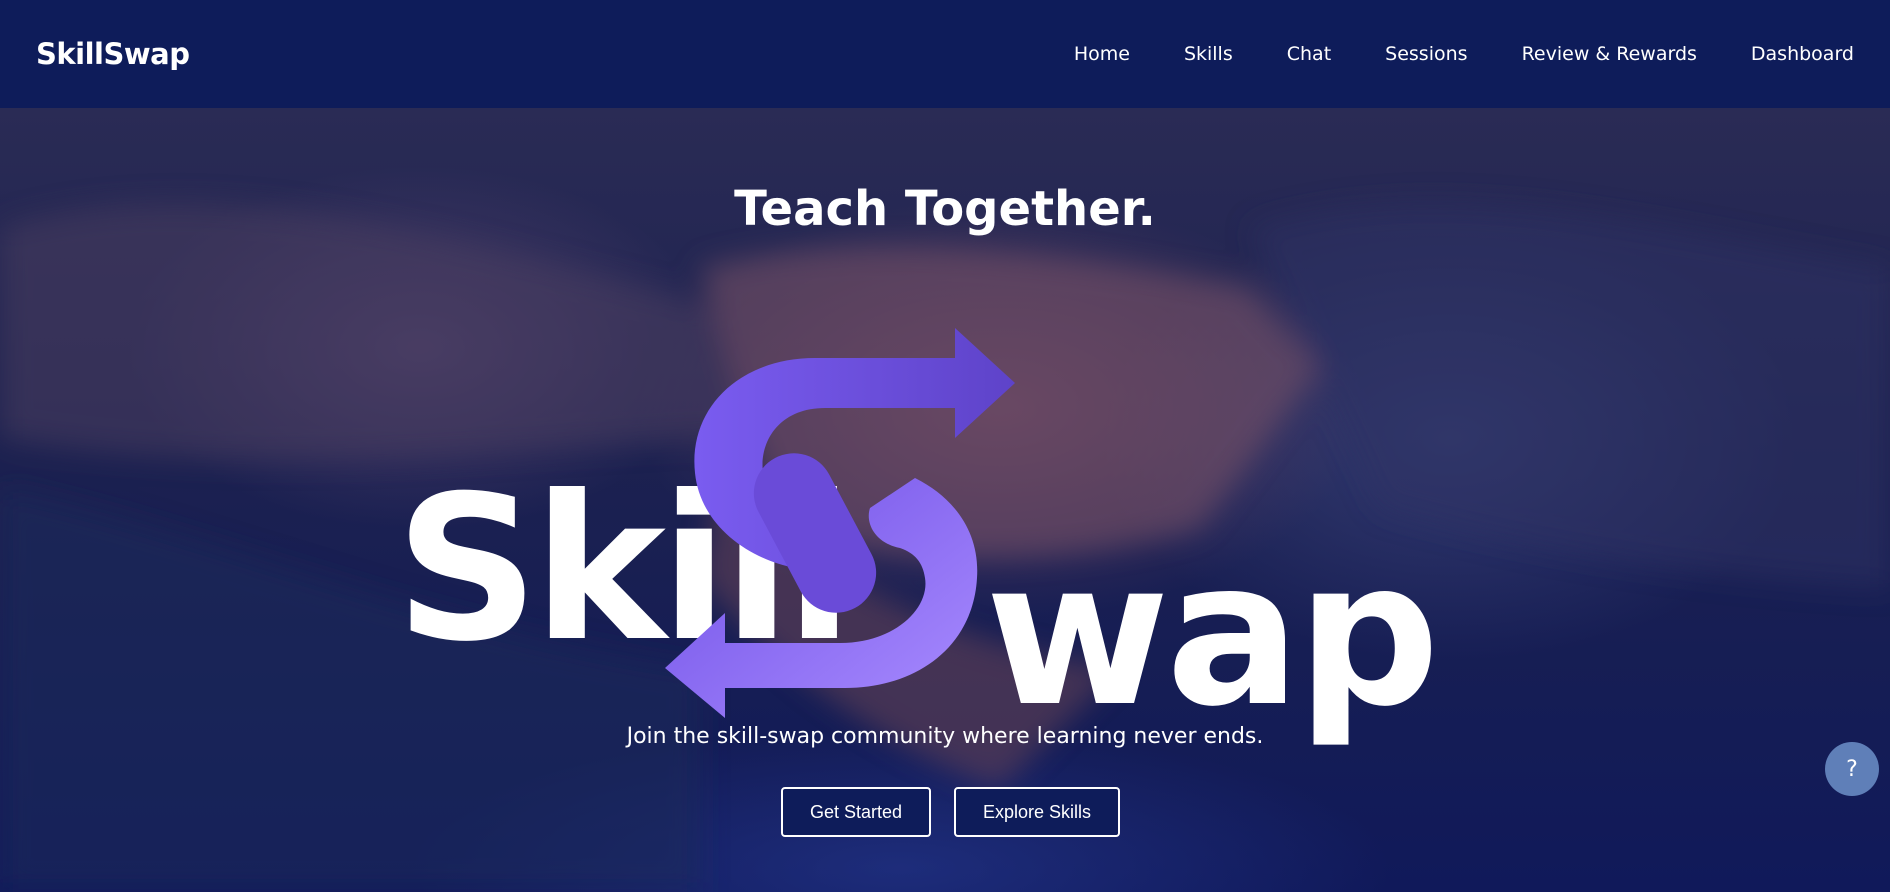  I want to click on get-started-button: Get Started, so click(856, 812).